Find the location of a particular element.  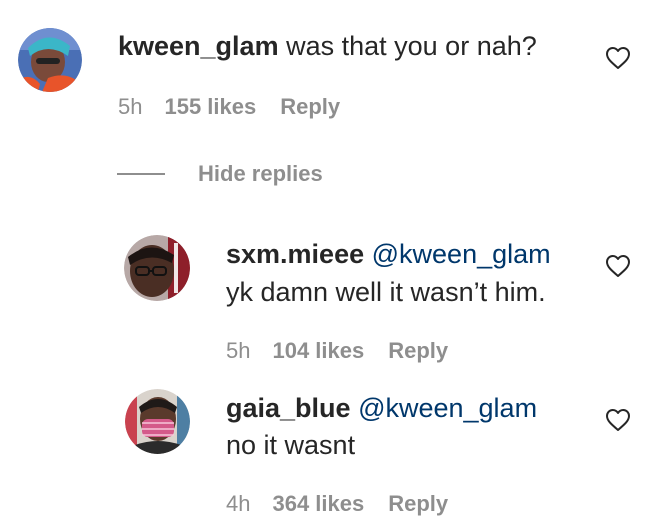

comment-username: kween_glam is located at coordinates (198, 46).